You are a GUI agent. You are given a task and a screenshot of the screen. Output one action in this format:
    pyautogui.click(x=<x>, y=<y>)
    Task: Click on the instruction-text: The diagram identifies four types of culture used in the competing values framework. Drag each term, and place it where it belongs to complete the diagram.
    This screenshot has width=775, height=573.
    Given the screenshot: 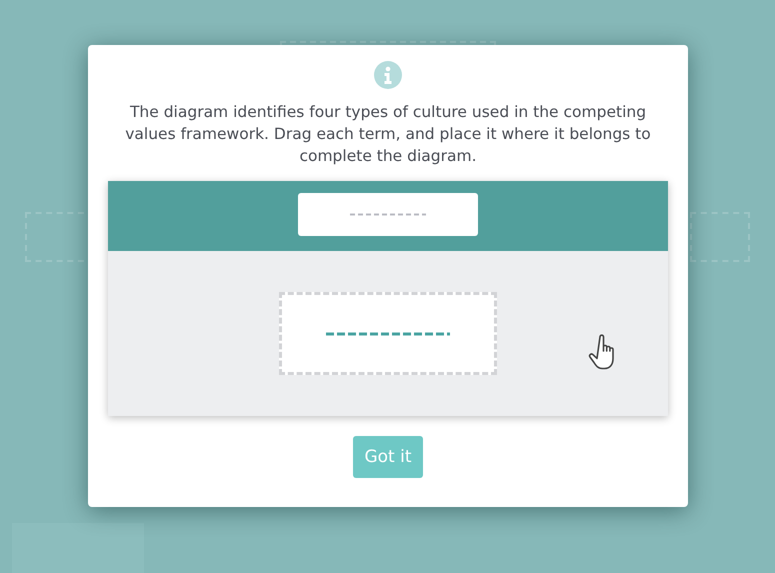 What is the action you would take?
    pyautogui.click(x=388, y=134)
    